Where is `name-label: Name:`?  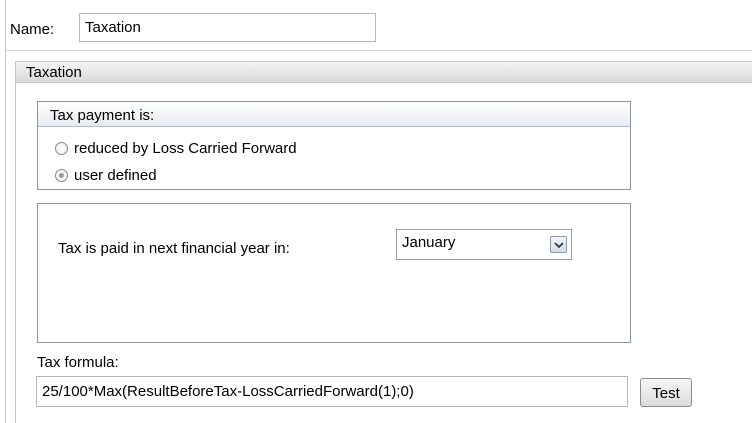
name-label: Name: is located at coordinates (32, 29).